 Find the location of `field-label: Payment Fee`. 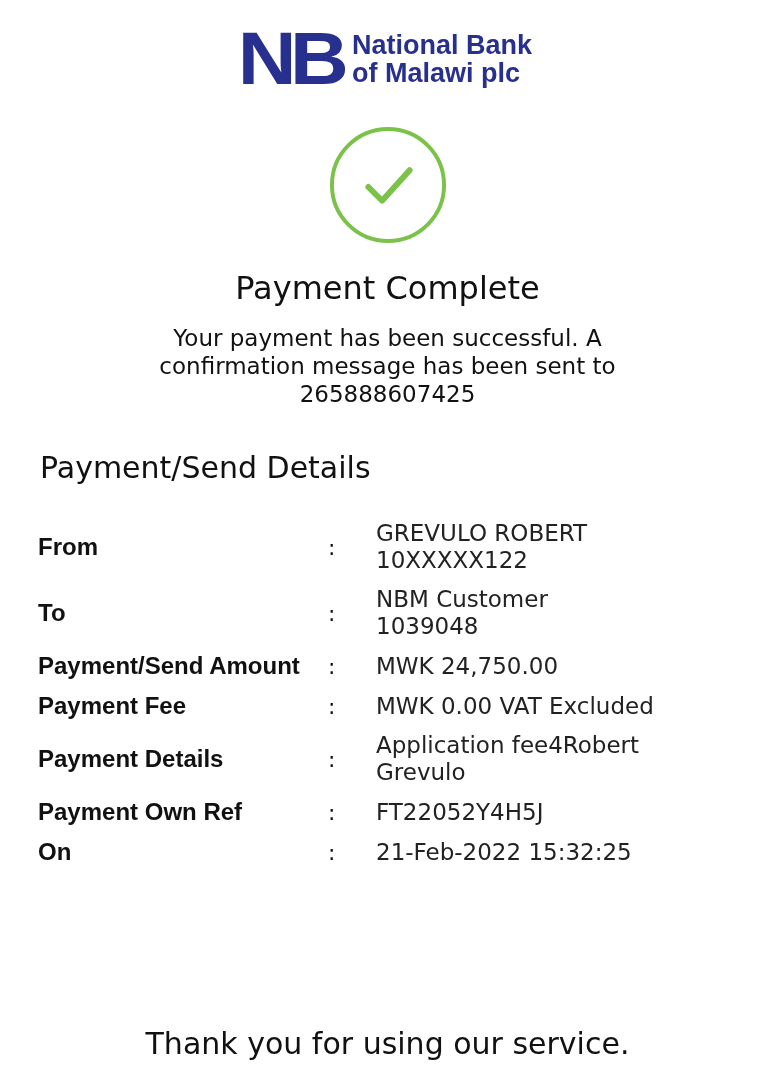

field-label: Payment Fee is located at coordinates (113, 706).